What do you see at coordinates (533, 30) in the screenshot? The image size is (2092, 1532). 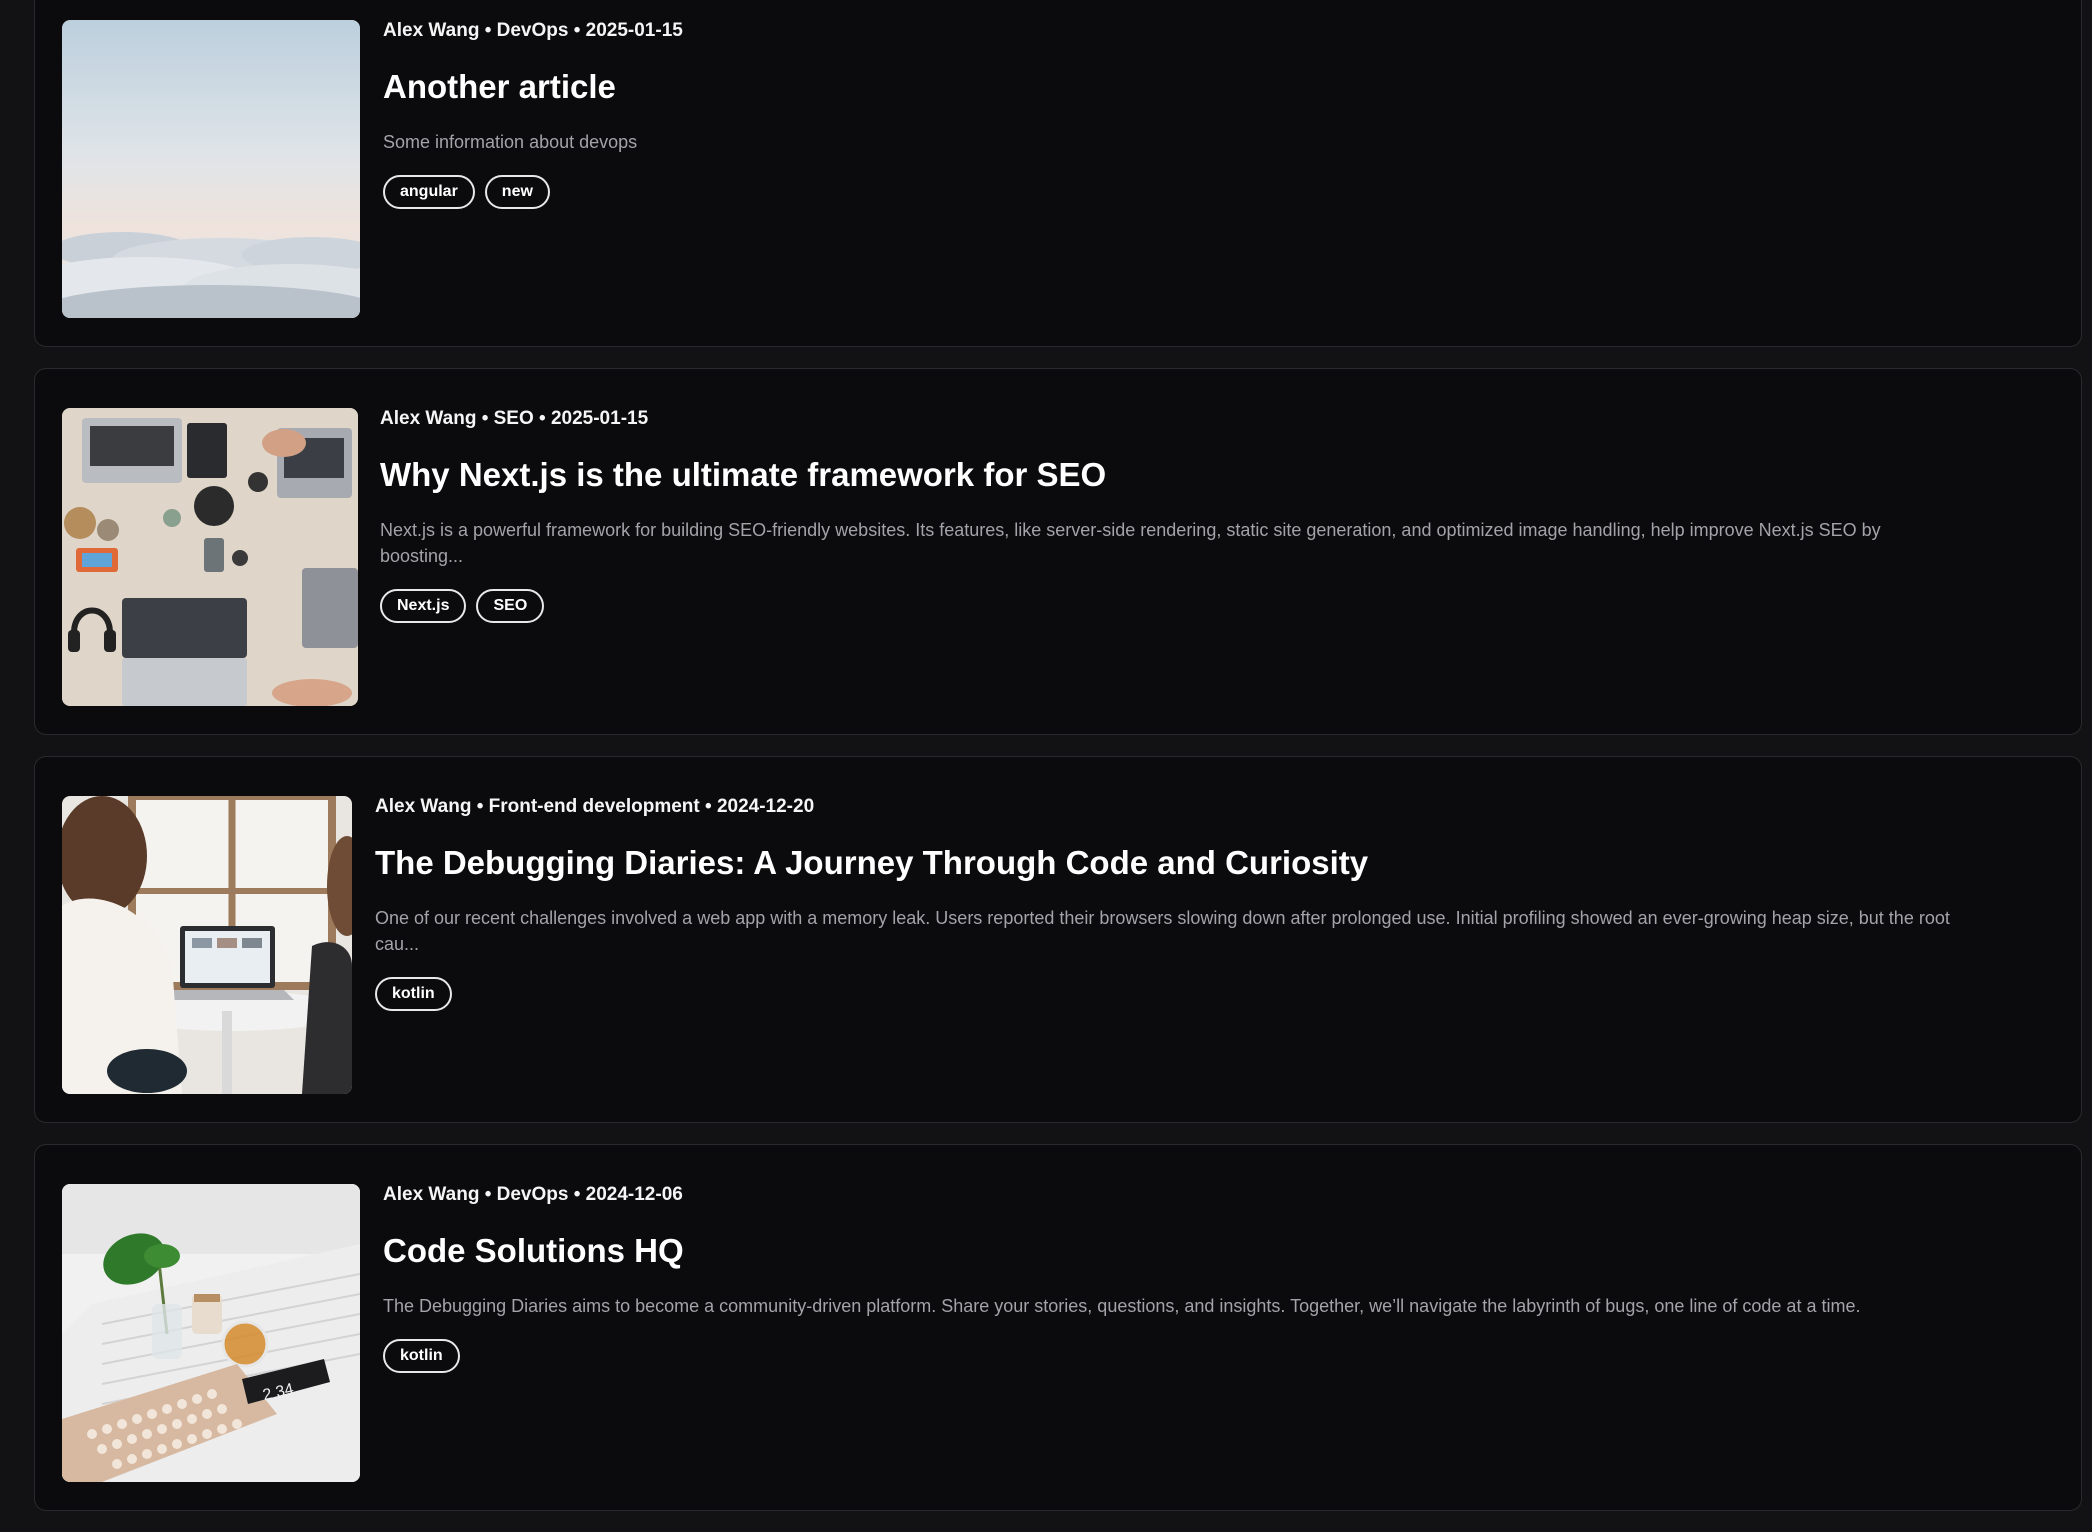 I see `article-meta: Alex Wang • DevOps • 2025-01-15` at bounding box center [533, 30].